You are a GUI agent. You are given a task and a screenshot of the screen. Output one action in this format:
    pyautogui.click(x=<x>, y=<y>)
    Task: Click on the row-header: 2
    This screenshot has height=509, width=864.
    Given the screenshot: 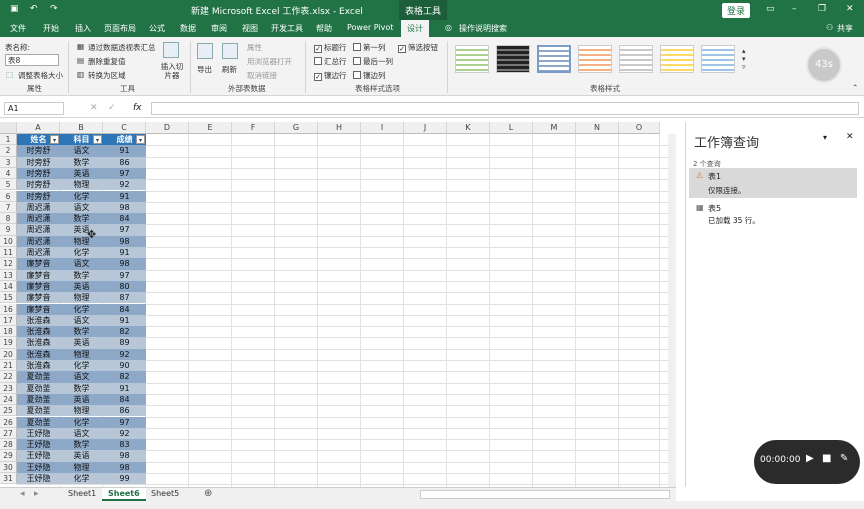 What is the action you would take?
    pyautogui.click(x=8, y=151)
    